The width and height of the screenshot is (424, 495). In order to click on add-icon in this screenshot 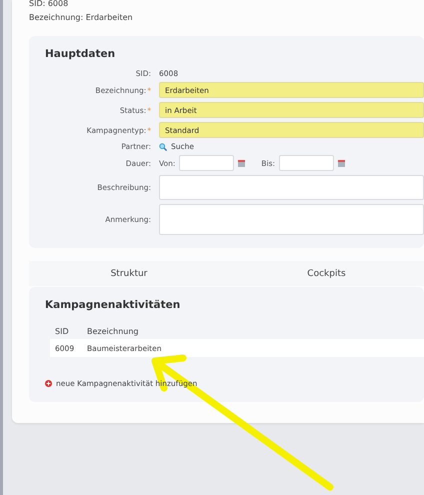, I will do `click(48, 383)`.